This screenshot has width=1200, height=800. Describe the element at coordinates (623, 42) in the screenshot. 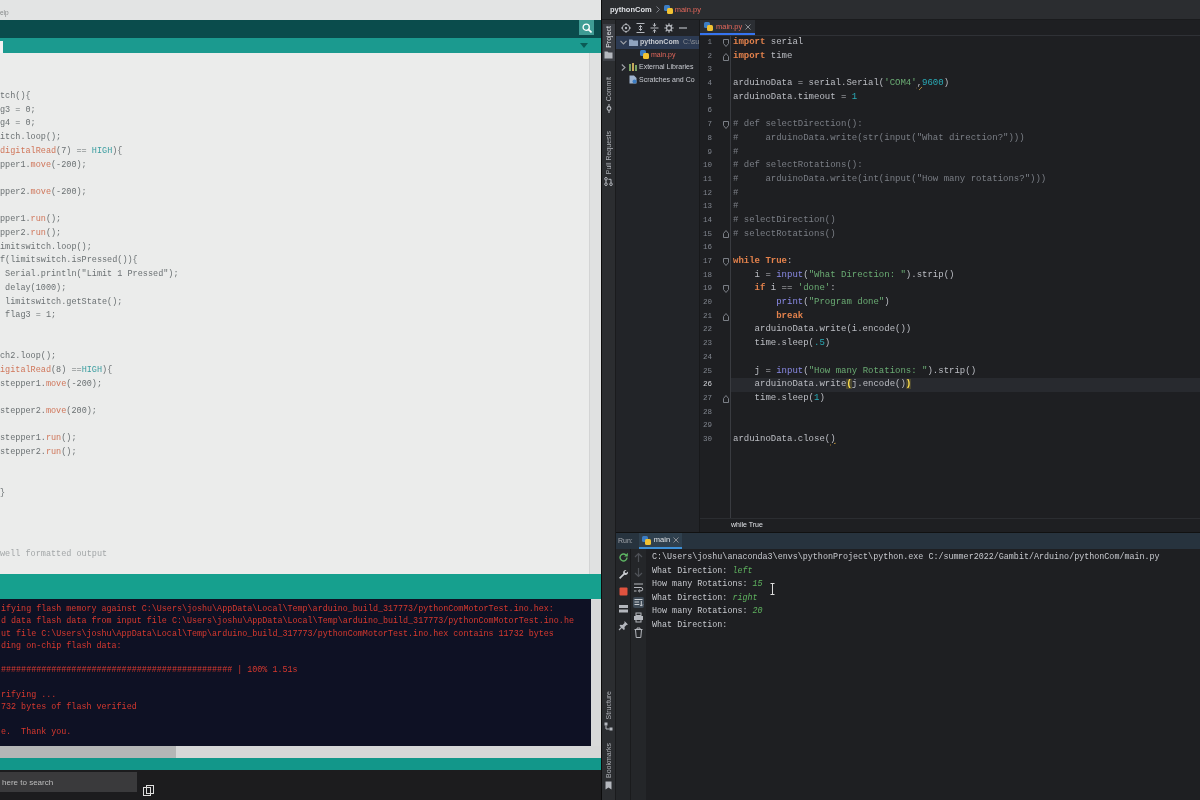

I see `chevron-down-icon` at that location.